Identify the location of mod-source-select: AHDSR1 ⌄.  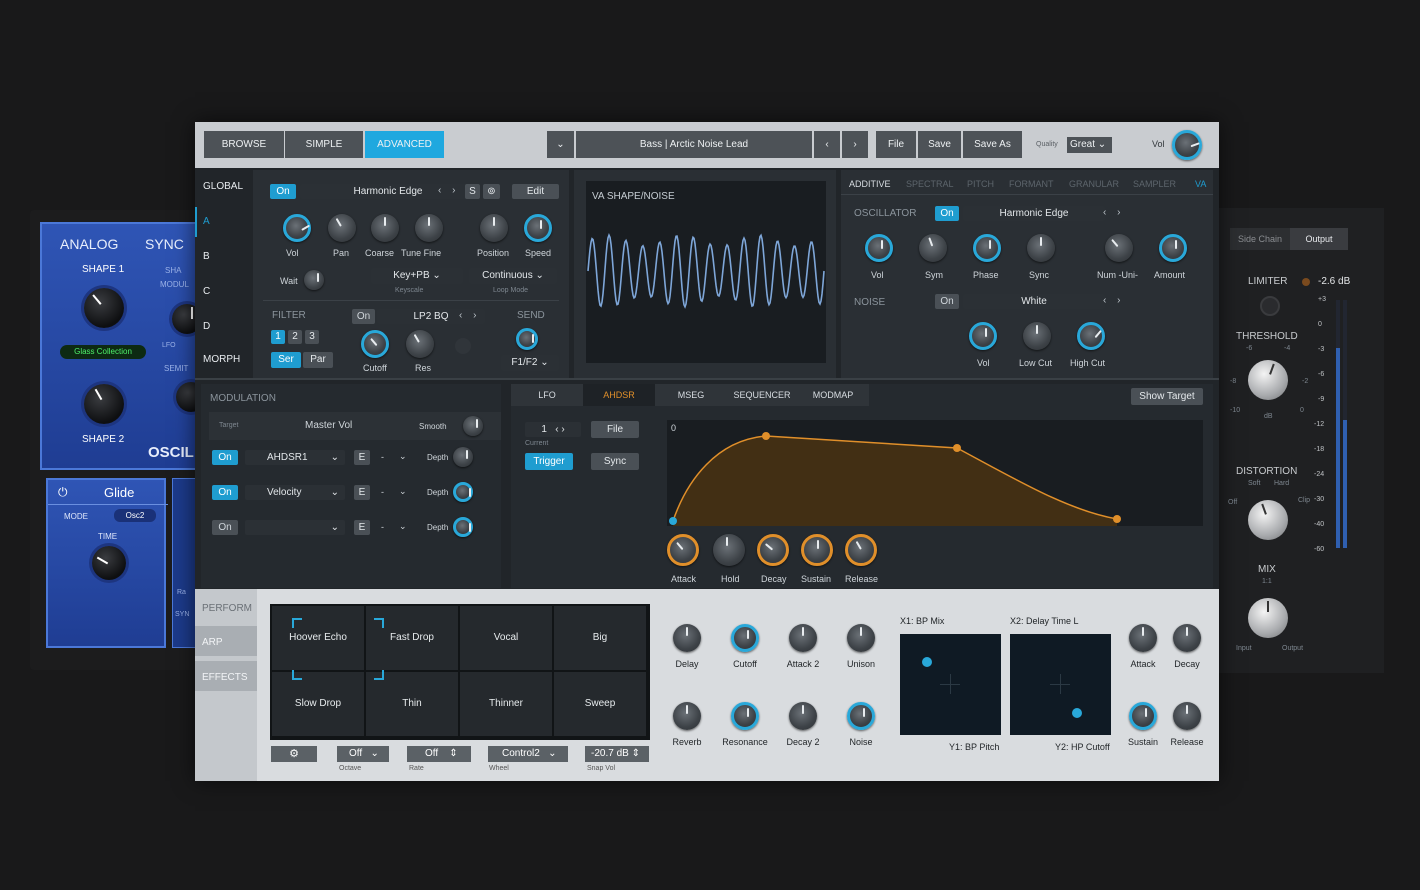
(295, 457).